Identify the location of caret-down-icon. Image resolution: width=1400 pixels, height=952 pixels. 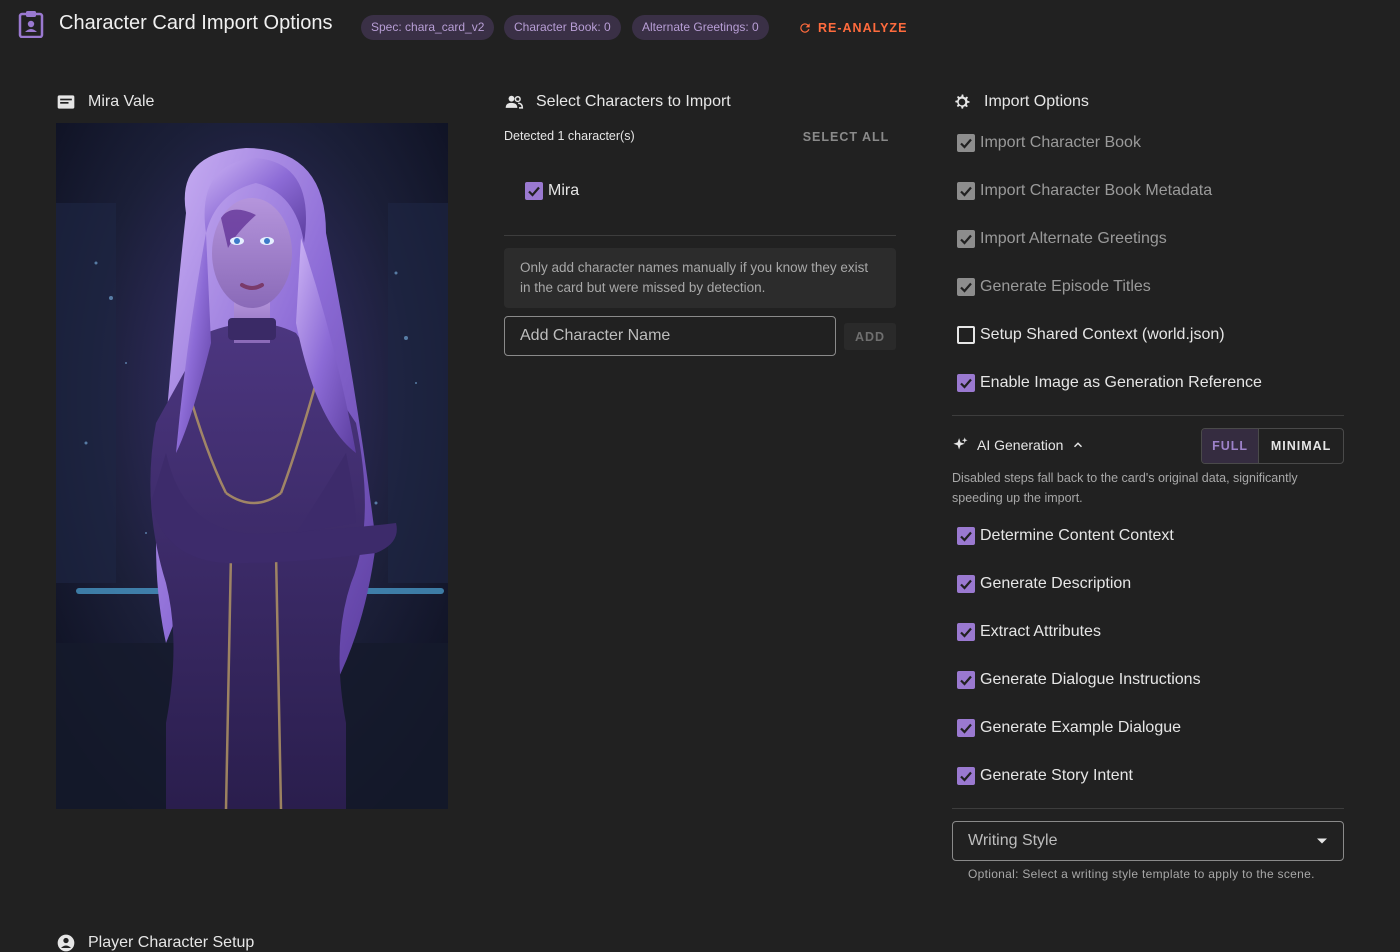
(1322, 841).